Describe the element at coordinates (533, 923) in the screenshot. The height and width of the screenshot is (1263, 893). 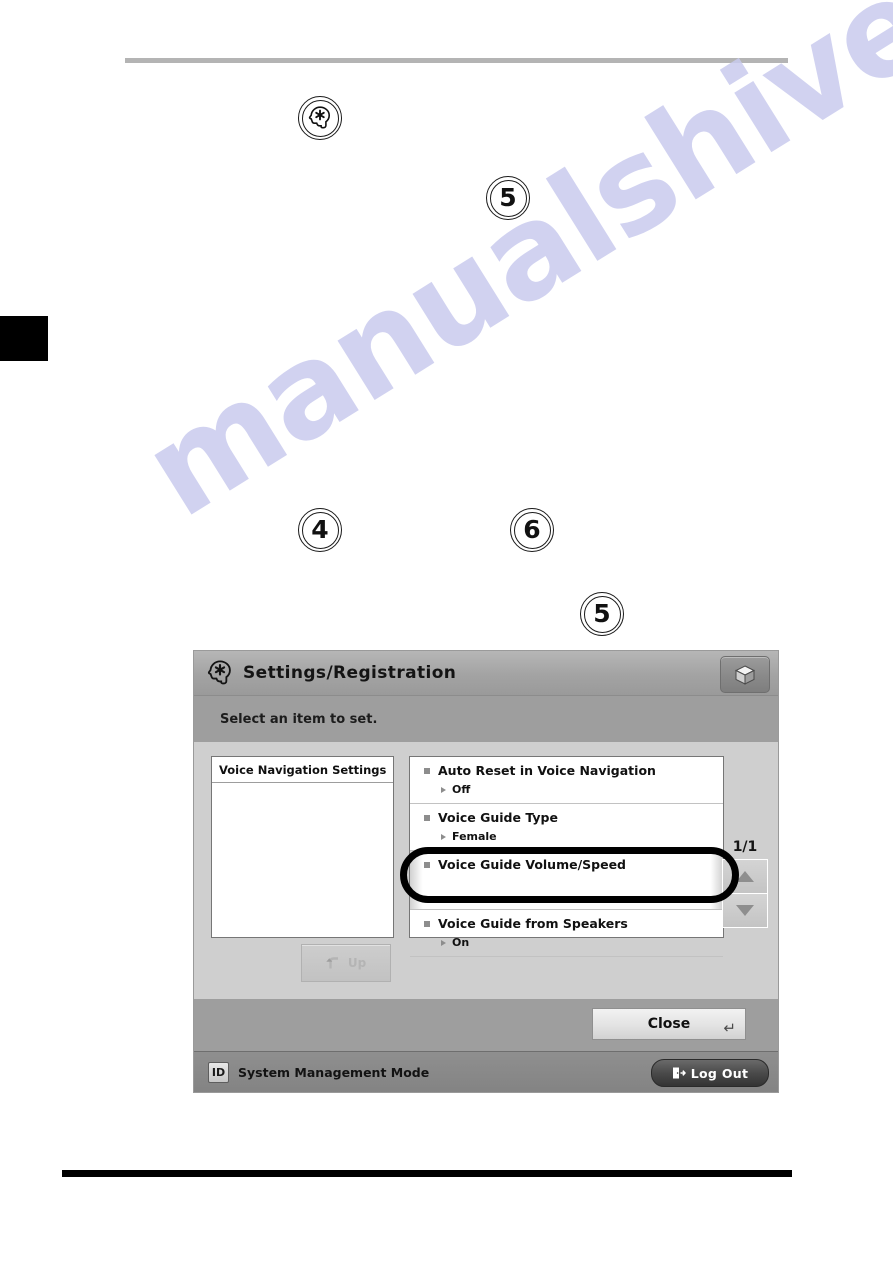
I see `list-item-label: Voice Guide from Speakers` at that location.